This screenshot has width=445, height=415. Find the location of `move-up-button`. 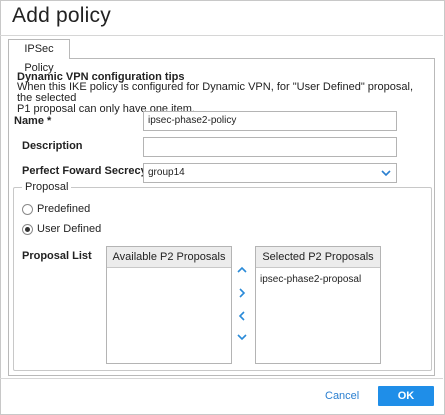

move-up-button is located at coordinates (242, 271).